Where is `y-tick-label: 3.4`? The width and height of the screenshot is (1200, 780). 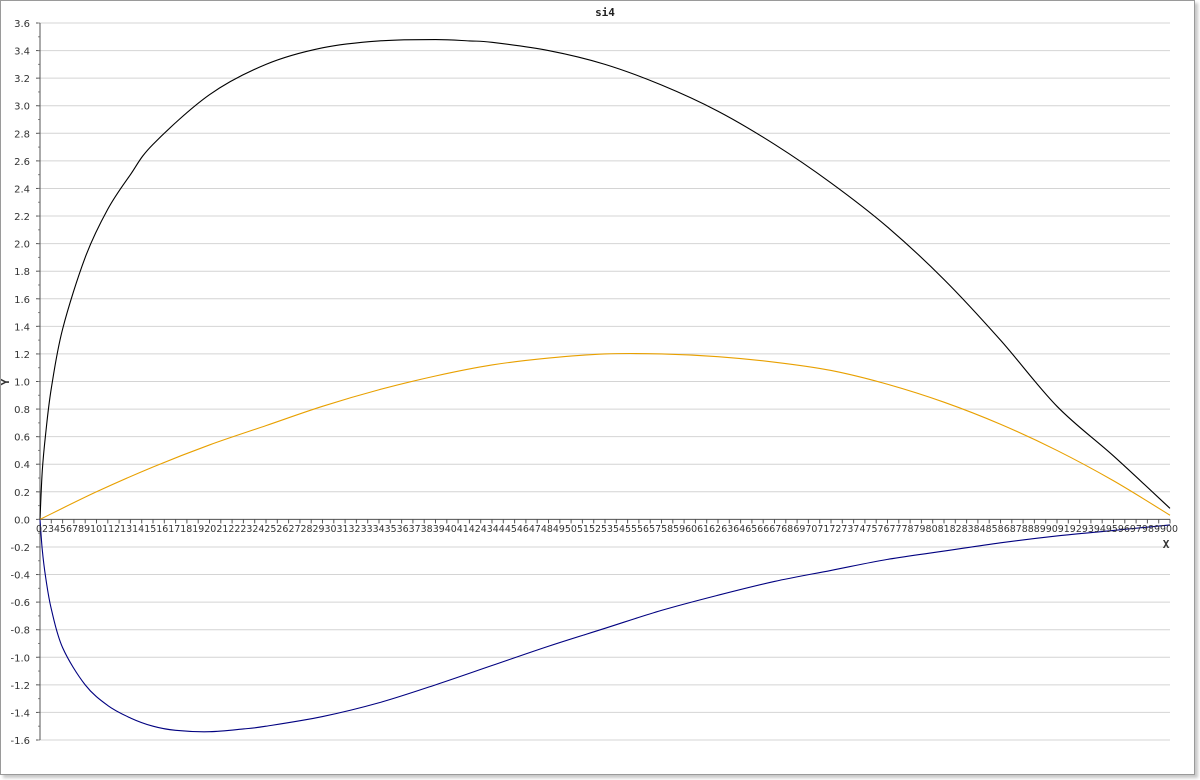
y-tick-label: 3.4 is located at coordinates (22, 52).